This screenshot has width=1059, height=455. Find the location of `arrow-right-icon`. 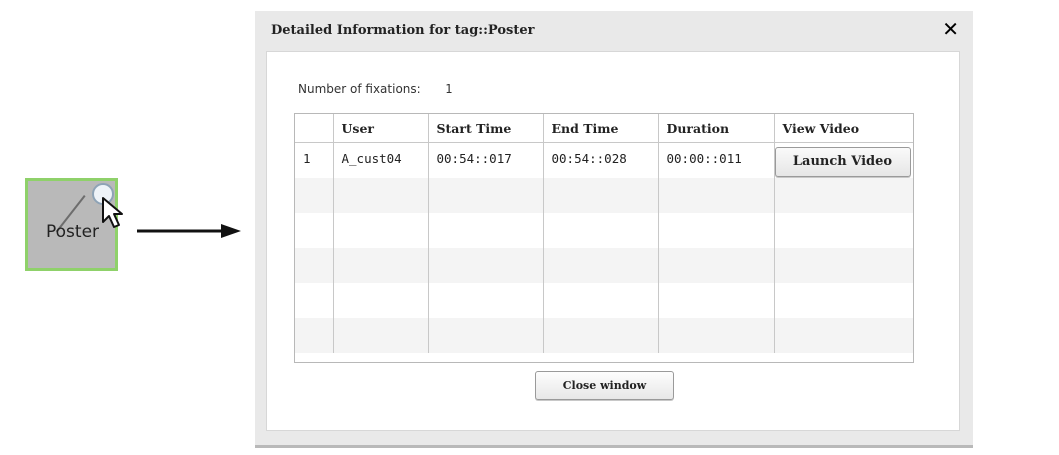

arrow-right-icon is located at coordinates (189, 231).